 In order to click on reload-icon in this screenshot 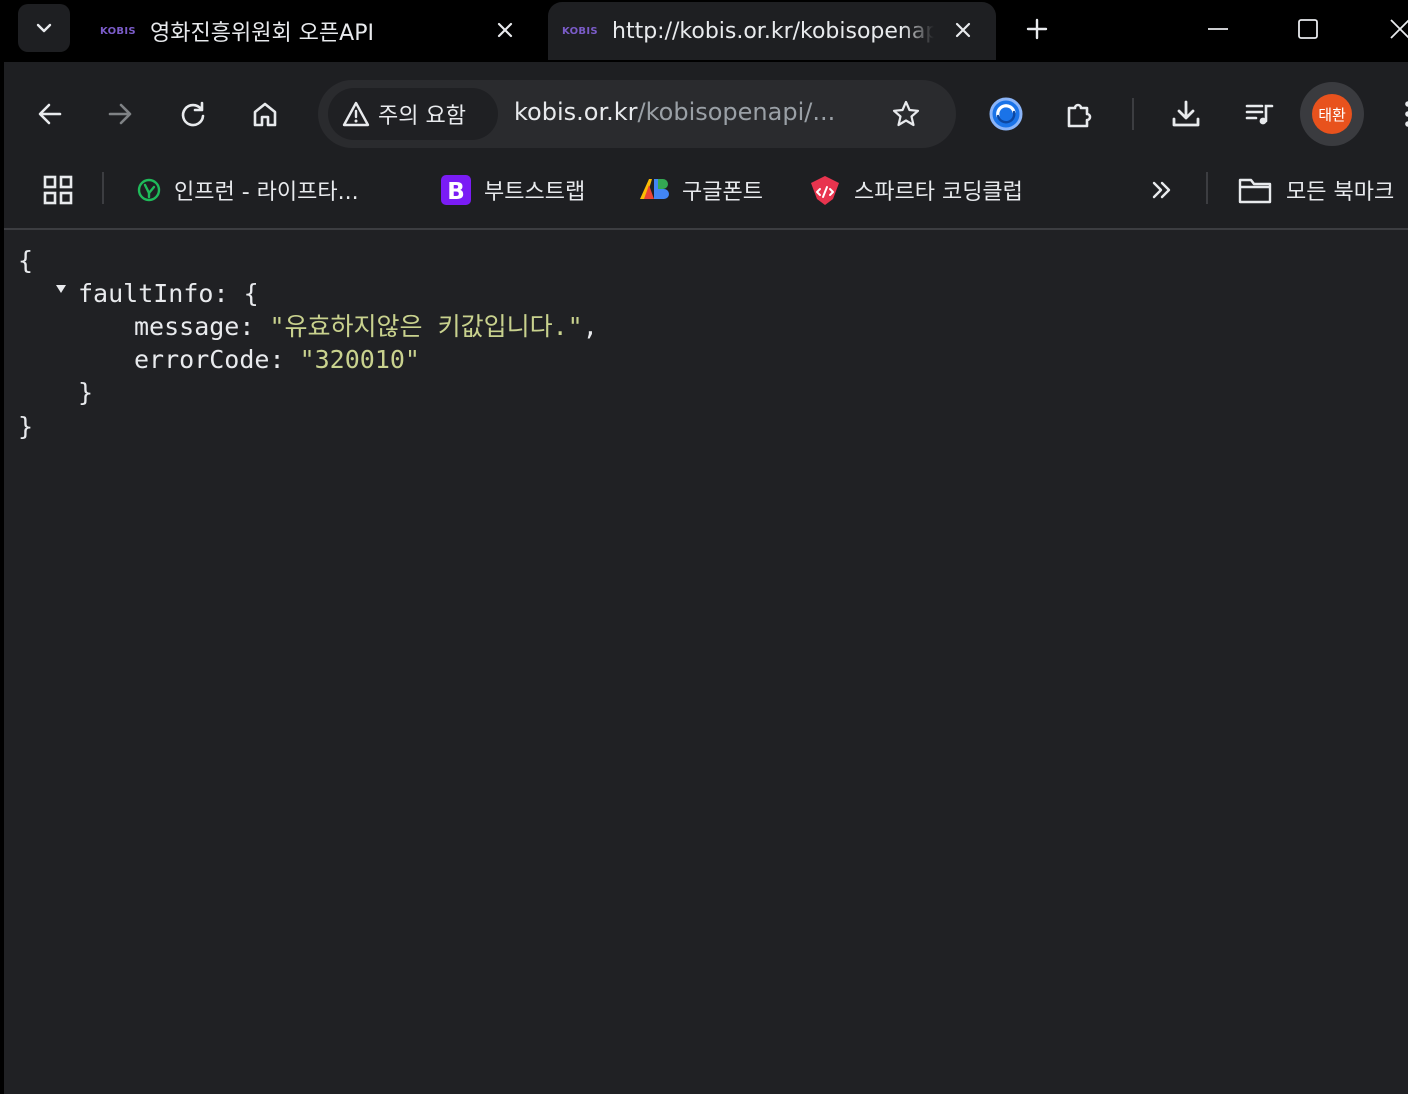, I will do `click(193, 114)`.